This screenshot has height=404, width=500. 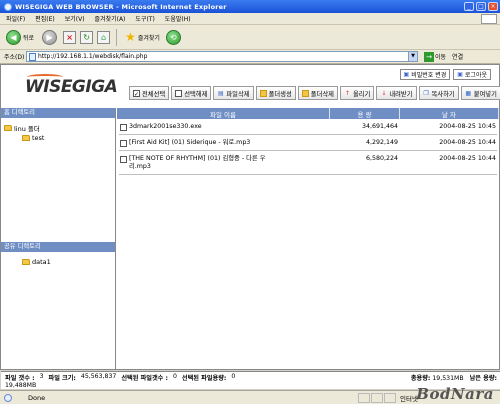 What do you see at coordinates (98, 376) in the screenshot?
I see `file-size-value: 45,563,837` at bounding box center [98, 376].